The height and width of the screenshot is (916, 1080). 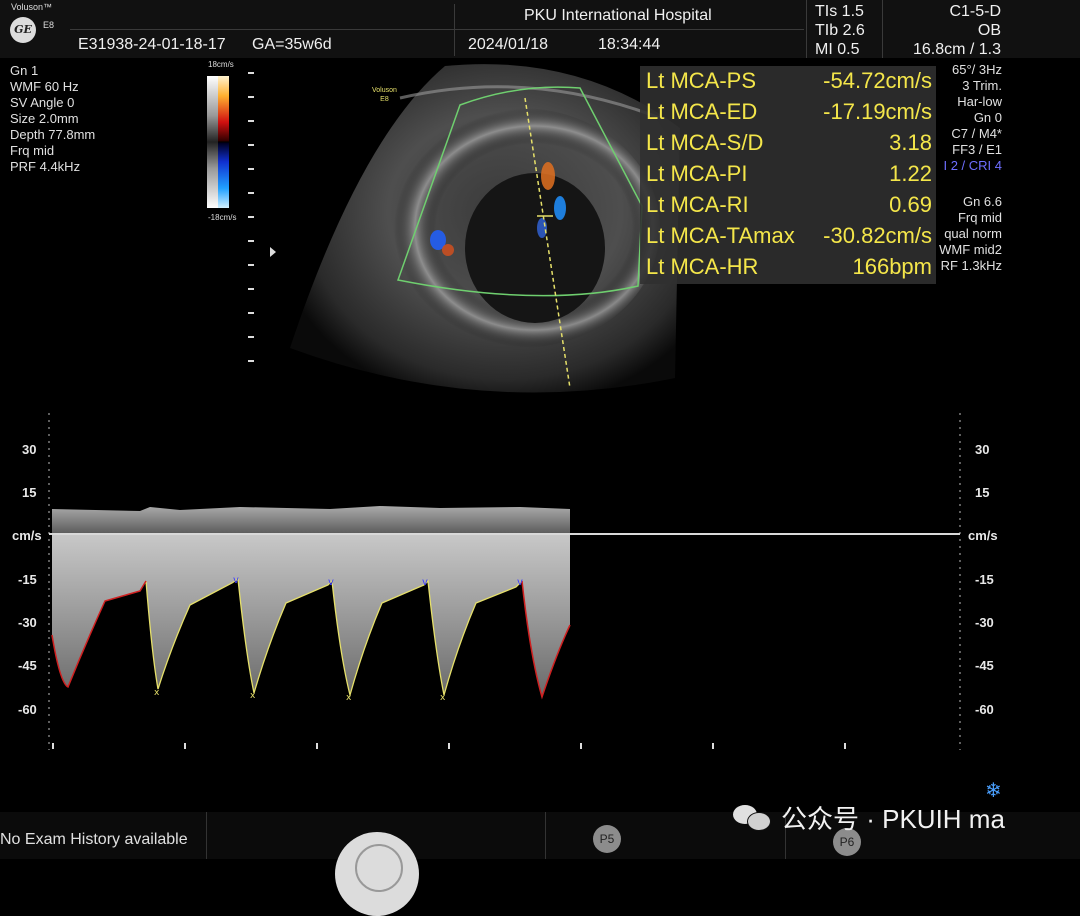 I want to click on param-depth: Depth 77.8mm, so click(x=53, y=134).